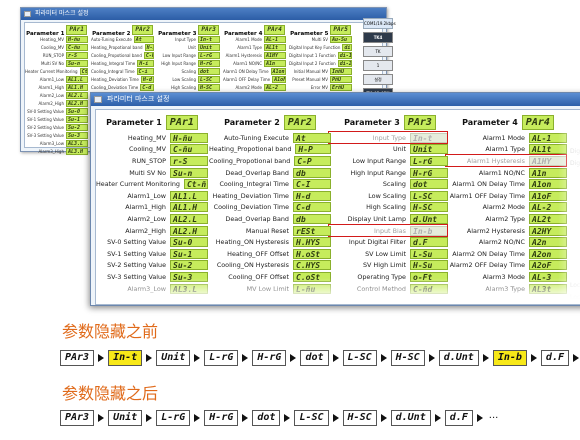  I want to click on back-param-row: Alarm2_Low AL2.L, so click(56, 95).